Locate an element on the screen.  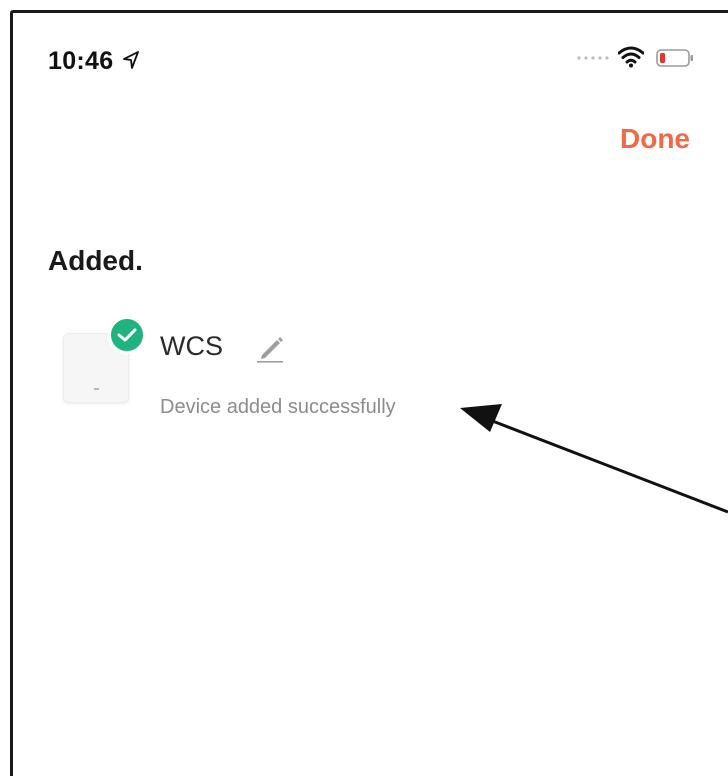
done-button: Done is located at coordinates (655, 139).